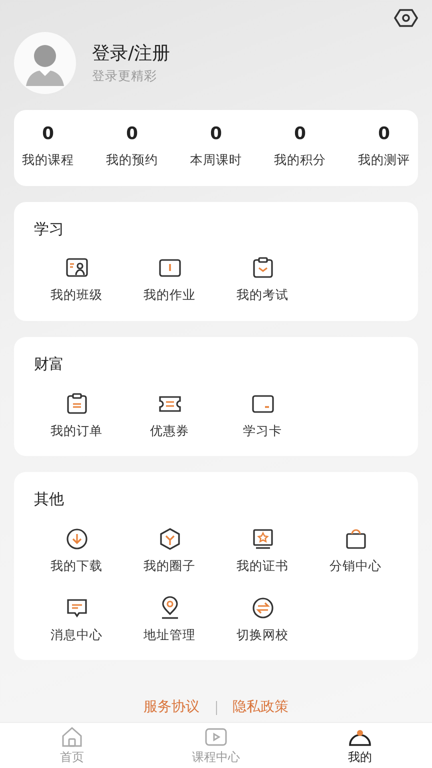 The height and width of the screenshot is (768, 432). Describe the element at coordinates (406, 18) in the screenshot. I see `settings-icon` at that location.